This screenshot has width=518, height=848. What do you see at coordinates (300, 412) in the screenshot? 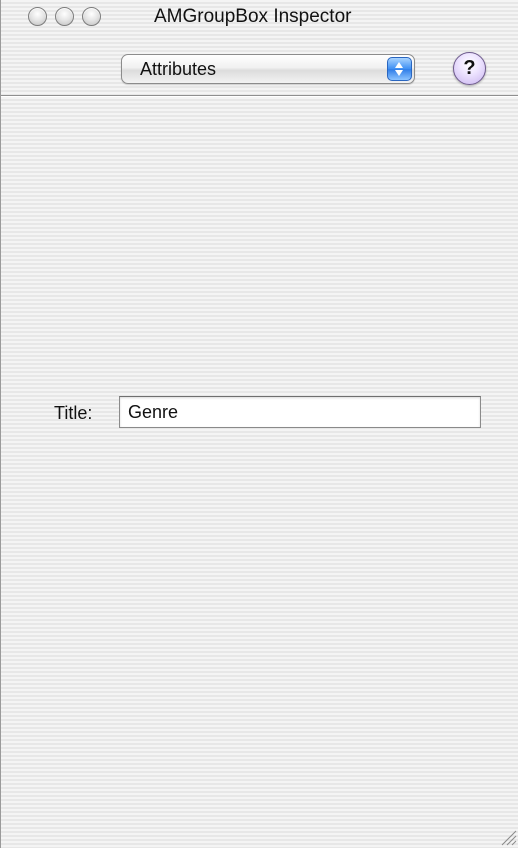
I see `title-field` at bounding box center [300, 412].